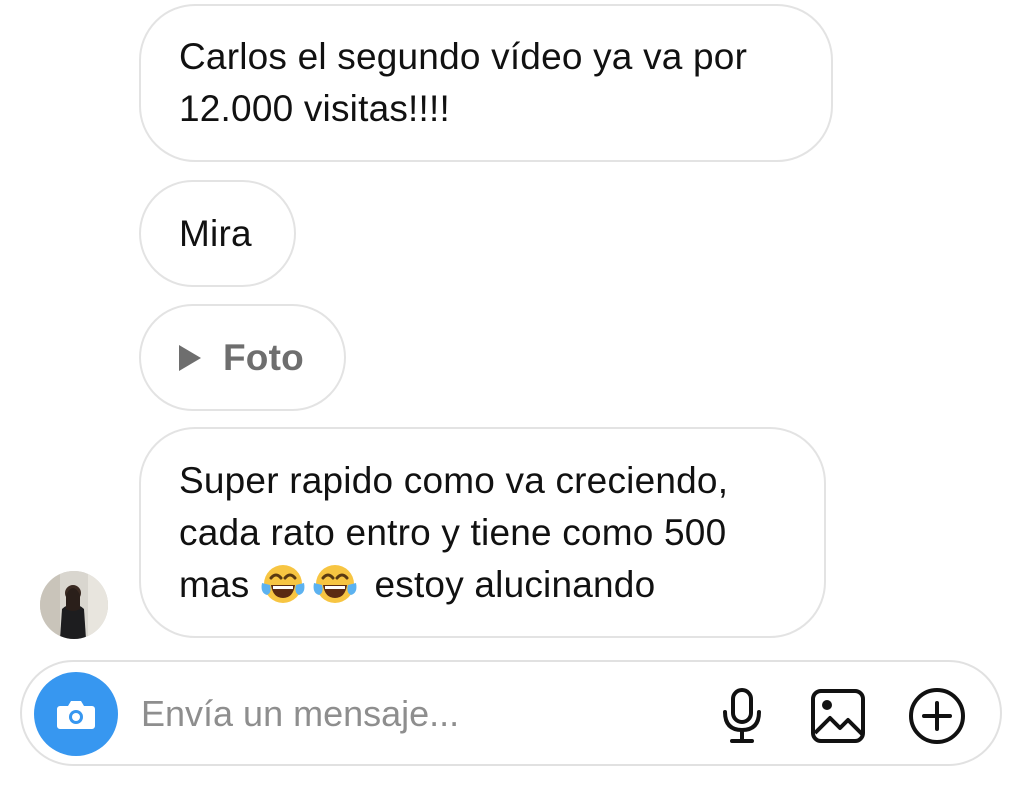 Image resolution: width=1024 pixels, height=787 pixels. I want to click on message-line: cada rato entro y tiene como 500, so click(453, 532).